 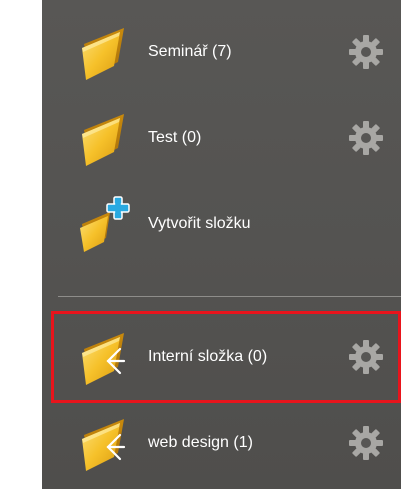 What do you see at coordinates (104, 224) in the screenshot?
I see `folder-plus-icon` at bounding box center [104, 224].